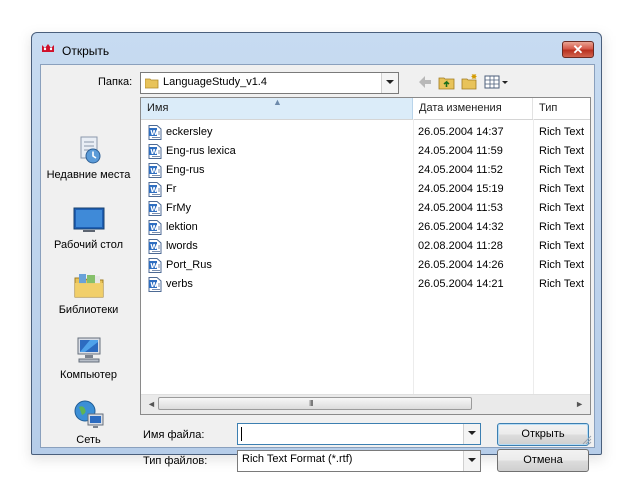  I want to click on column-type-label: Тип, so click(548, 108).